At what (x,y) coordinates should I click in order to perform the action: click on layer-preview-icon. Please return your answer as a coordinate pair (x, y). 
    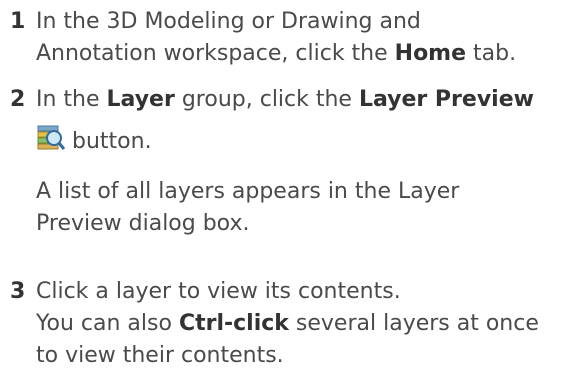
    Looking at the image, I should click on (51, 137).